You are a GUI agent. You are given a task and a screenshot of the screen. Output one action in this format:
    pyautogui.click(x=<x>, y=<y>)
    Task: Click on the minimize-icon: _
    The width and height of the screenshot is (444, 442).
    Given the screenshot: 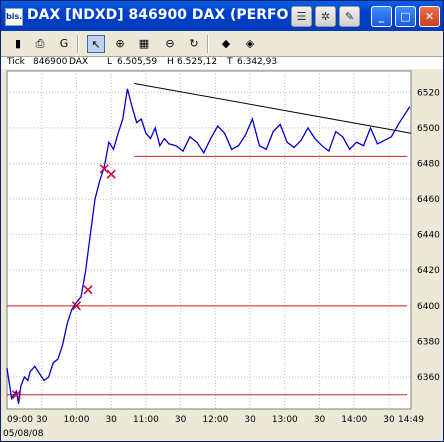 What is the action you would take?
    pyautogui.click(x=381, y=16)
    